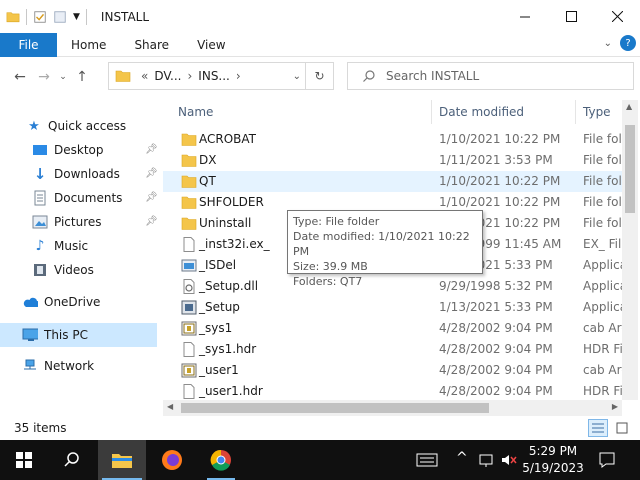  What do you see at coordinates (63, 77) in the screenshot?
I see `recent-locations-button: ⌄` at bounding box center [63, 77].